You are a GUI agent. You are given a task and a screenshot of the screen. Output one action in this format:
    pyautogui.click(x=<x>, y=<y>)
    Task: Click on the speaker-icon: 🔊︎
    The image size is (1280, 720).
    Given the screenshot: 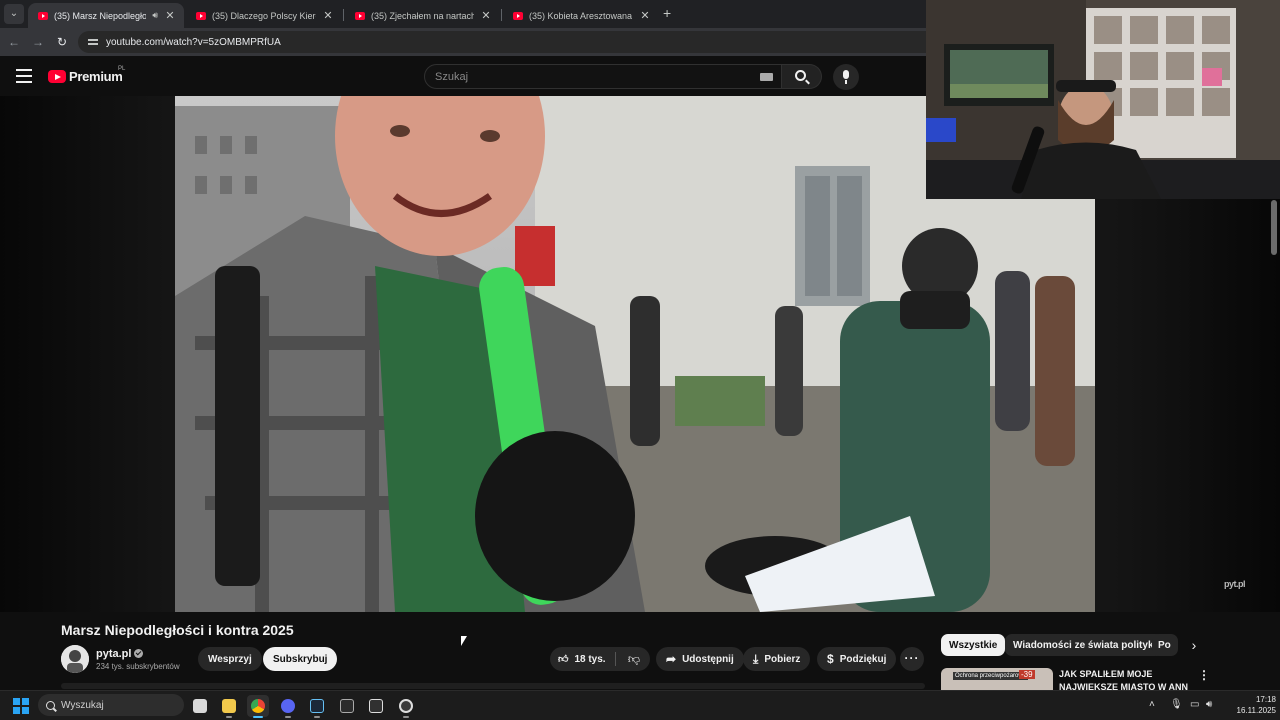 What is the action you would take?
    pyautogui.click(x=155, y=15)
    